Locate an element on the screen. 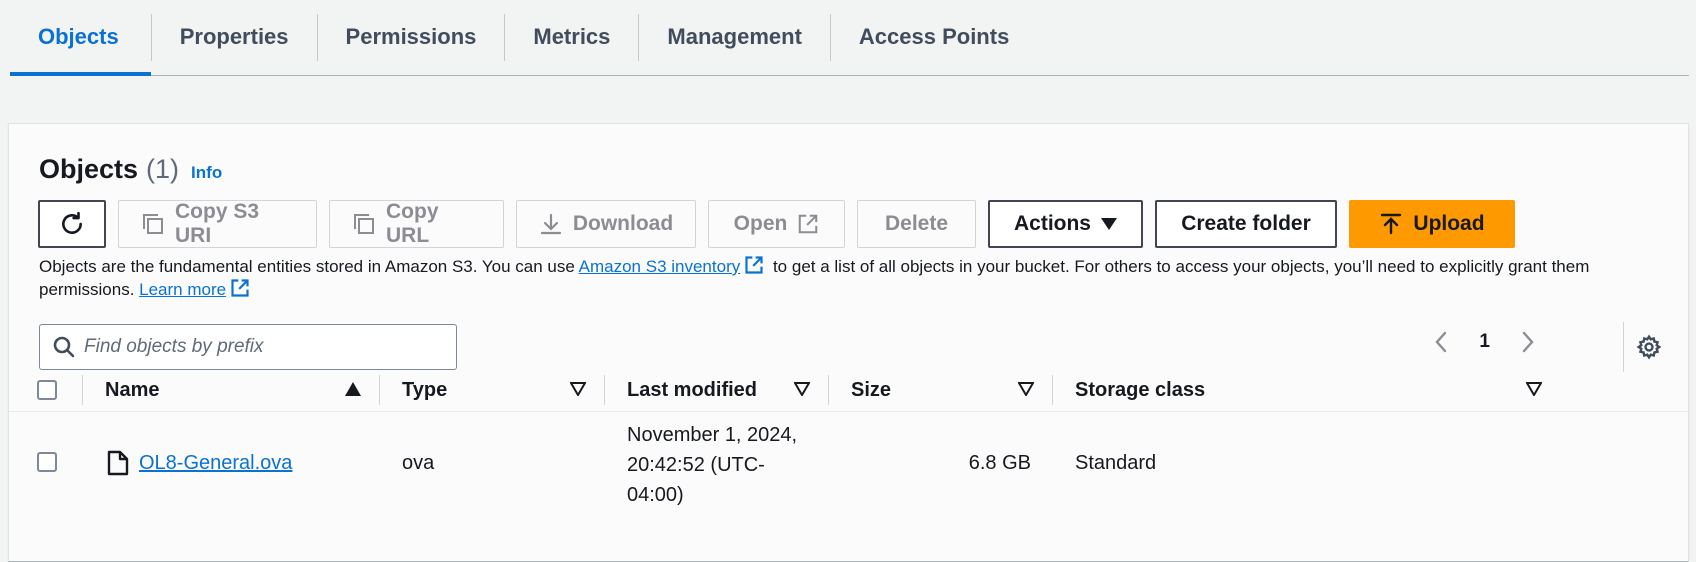 This screenshot has width=1696, height=562. object-last-modified: November 1, 2024, 20:42:52 (UTC- 04:00) is located at coordinates (712, 465).